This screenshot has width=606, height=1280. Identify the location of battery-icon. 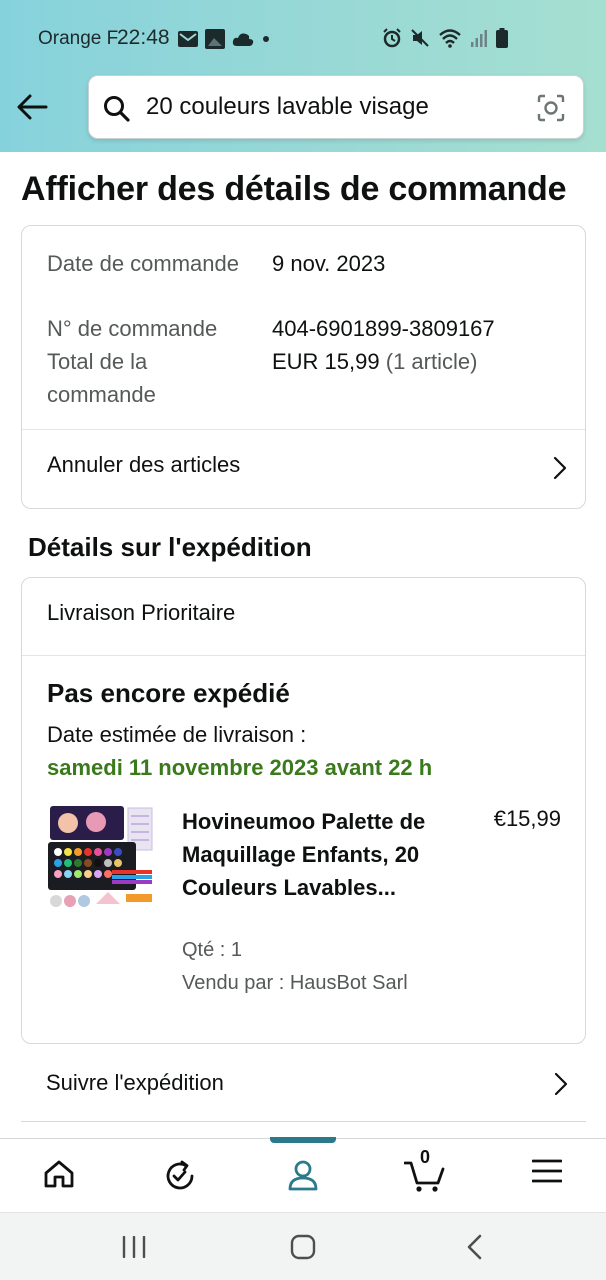
(502, 38).